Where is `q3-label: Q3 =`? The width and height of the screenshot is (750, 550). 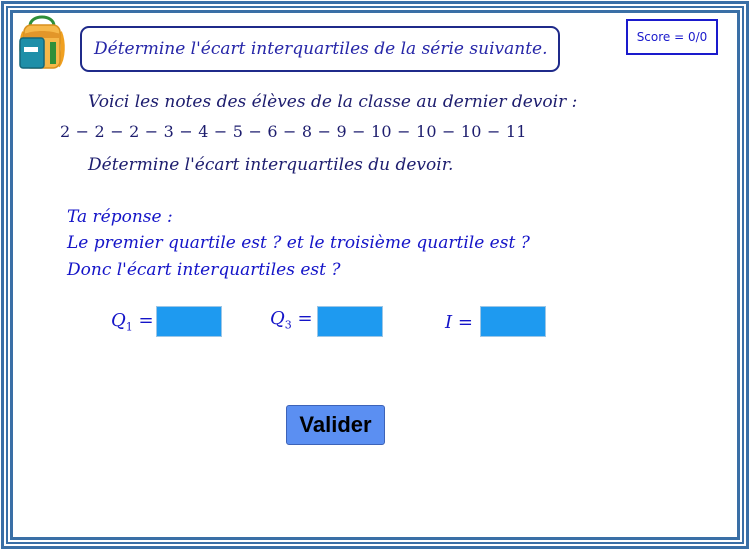
q3-label: Q3 = is located at coordinates (291, 320).